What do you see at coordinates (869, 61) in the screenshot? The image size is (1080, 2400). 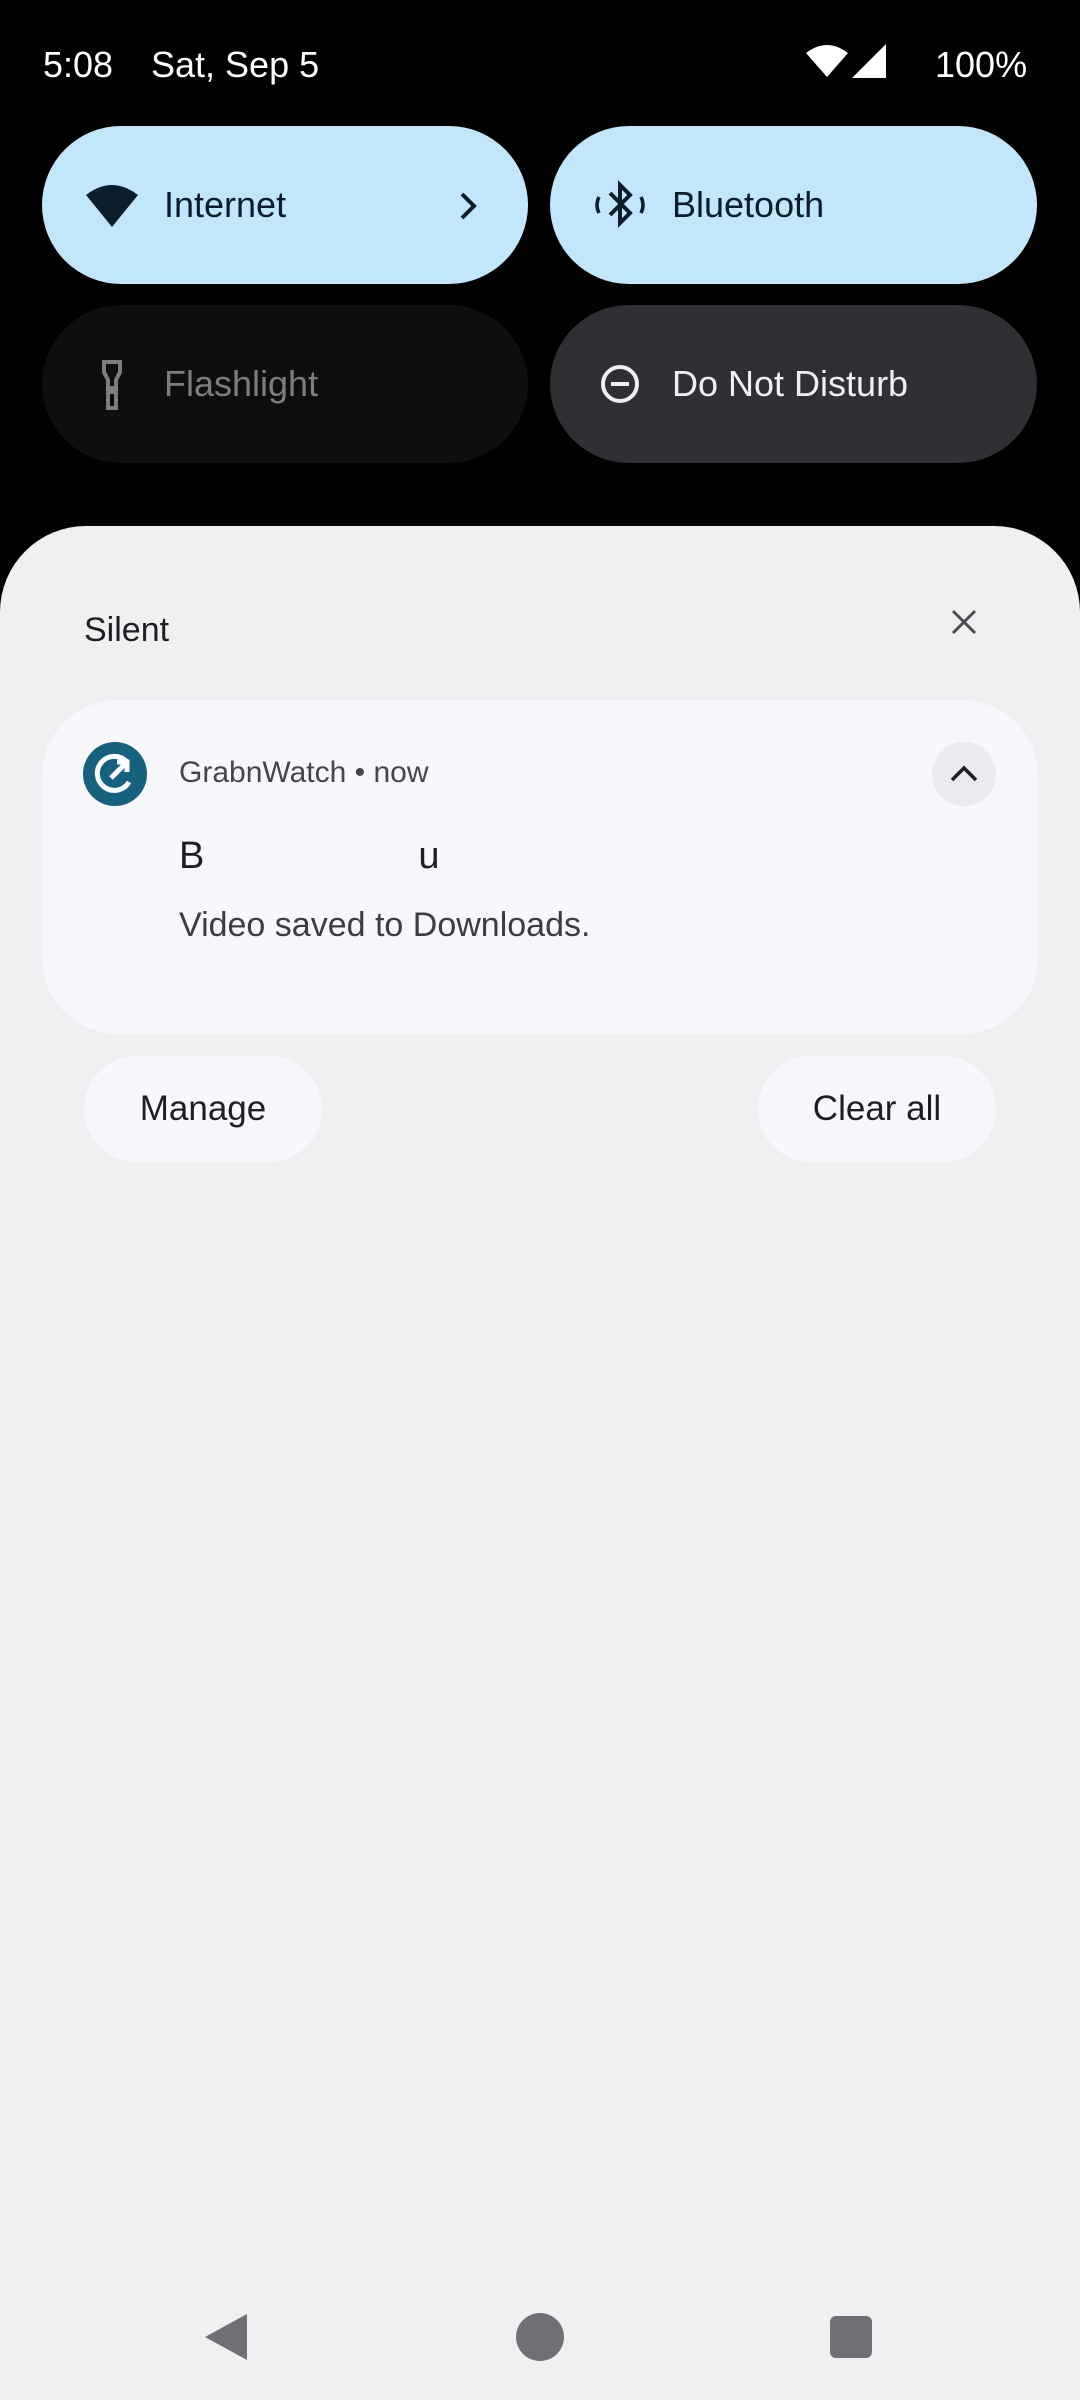 I see `cell-signal-icon` at bounding box center [869, 61].